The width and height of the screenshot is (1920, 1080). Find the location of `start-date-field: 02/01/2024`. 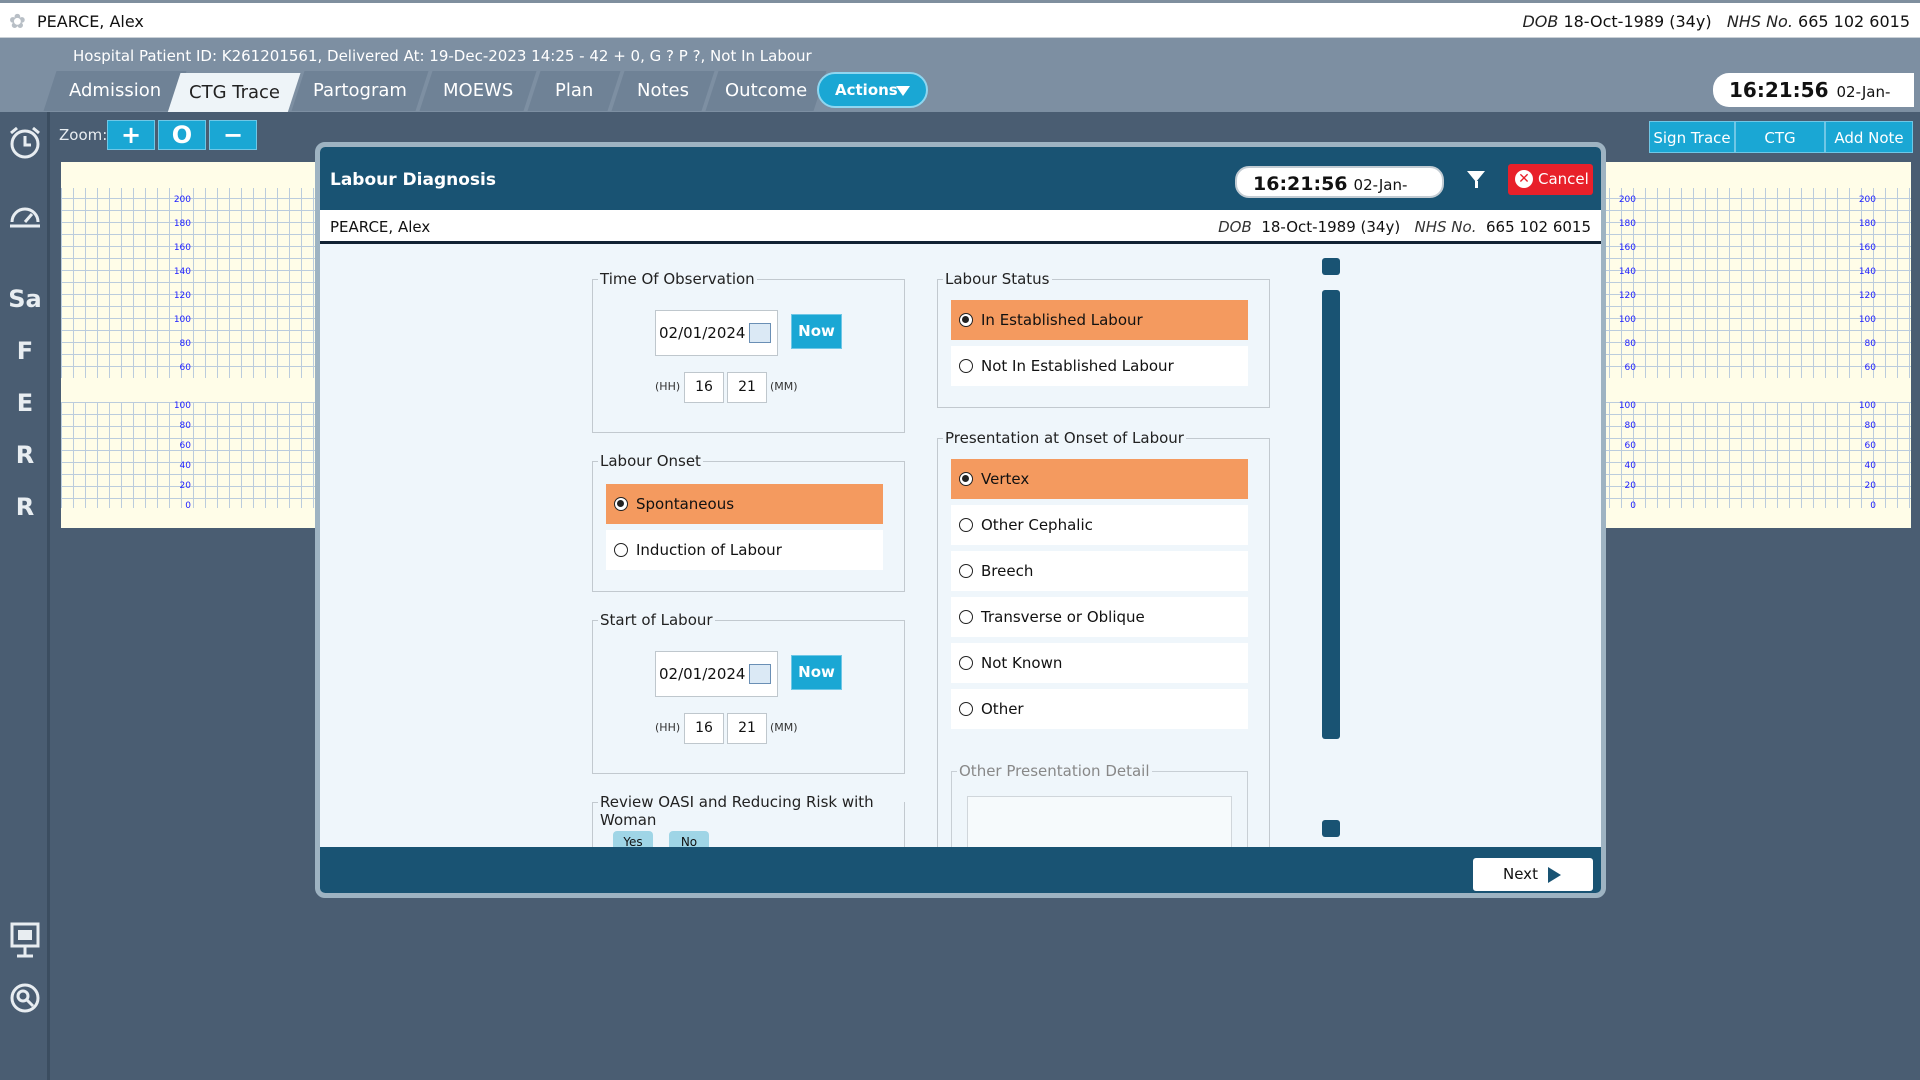

start-date-field: 02/01/2024 is located at coordinates (716, 674).